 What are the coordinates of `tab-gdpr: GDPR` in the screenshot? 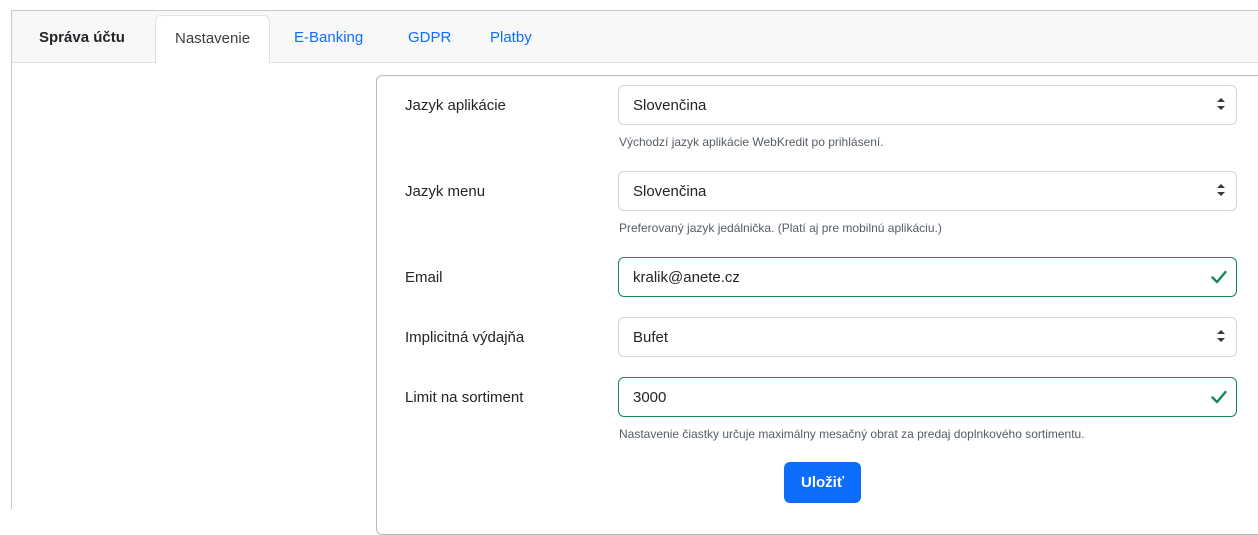 It's located at (429, 37).